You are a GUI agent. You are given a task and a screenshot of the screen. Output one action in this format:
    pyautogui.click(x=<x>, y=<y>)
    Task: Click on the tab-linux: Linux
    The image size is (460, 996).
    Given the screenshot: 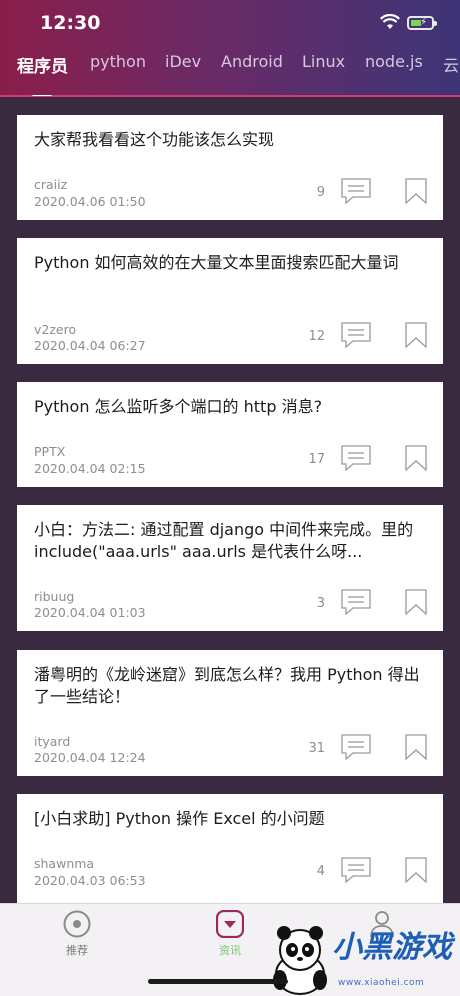 What is the action you would take?
    pyautogui.click(x=323, y=61)
    